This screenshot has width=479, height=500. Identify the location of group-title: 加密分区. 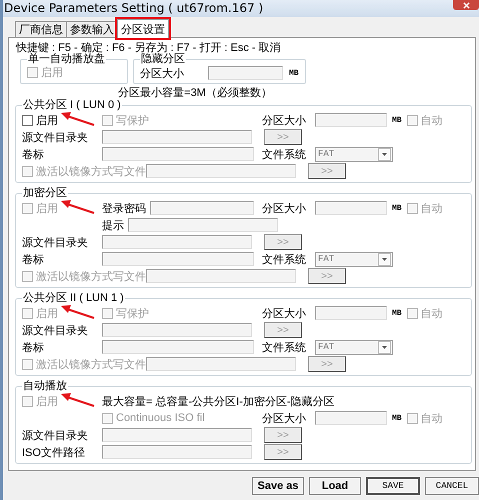
(45, 193).